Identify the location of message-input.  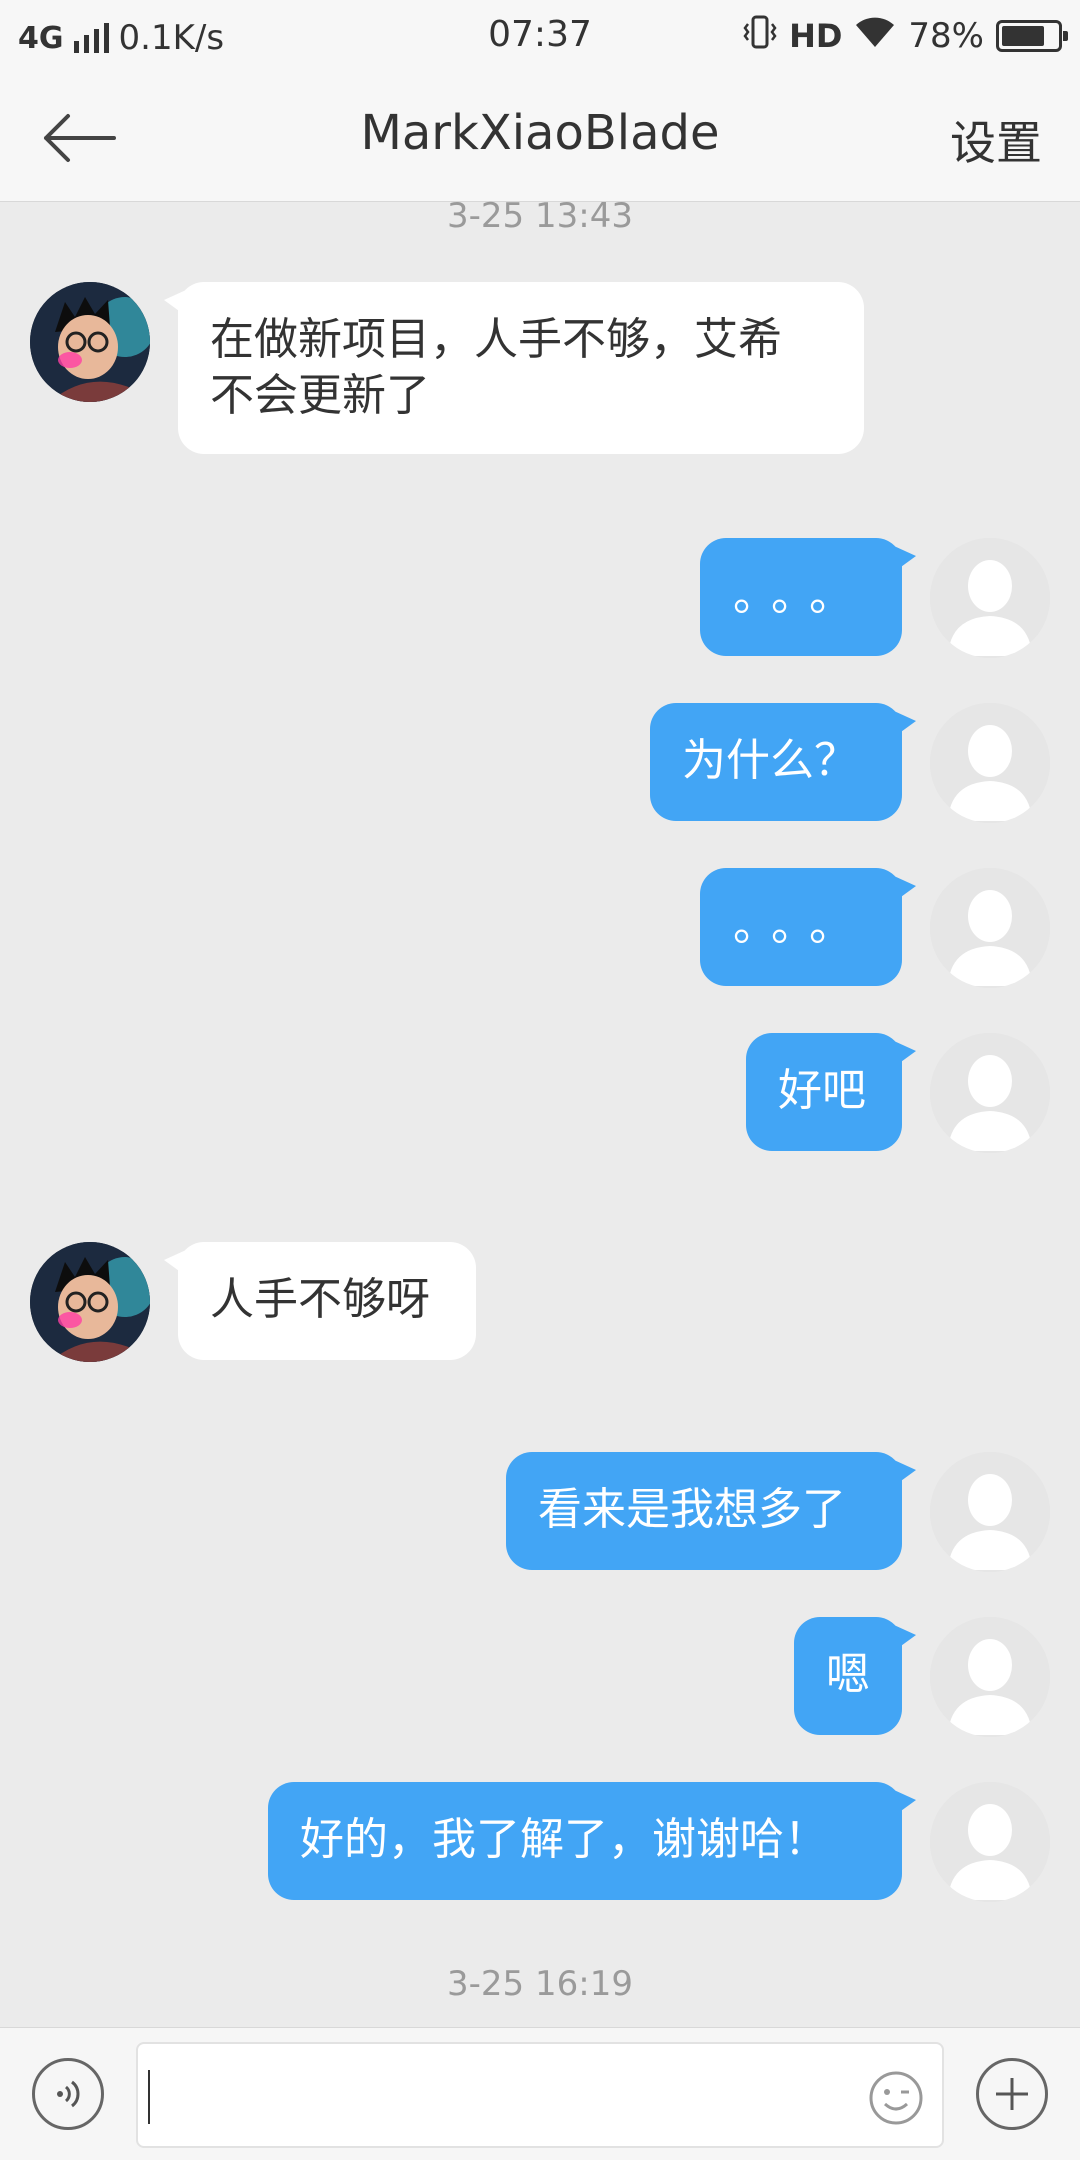
(540, 2095).